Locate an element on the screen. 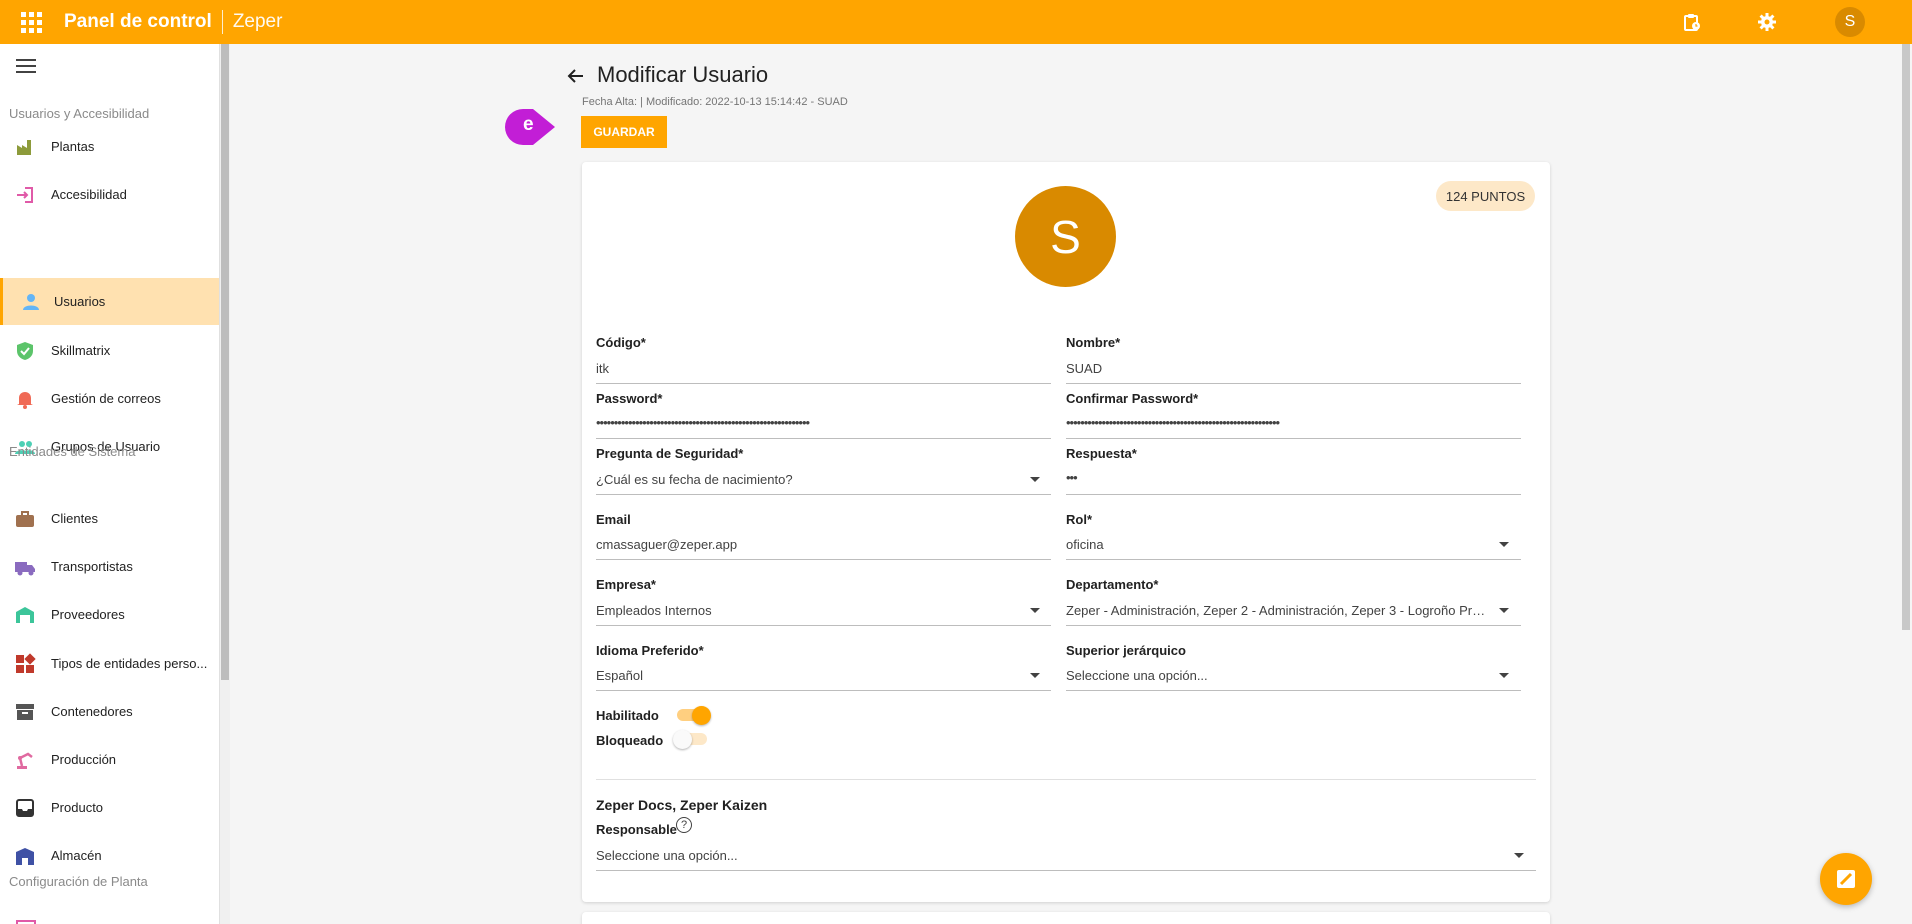 The width and height of the screenshot is (1912, 924). idioma-select: Español is located at coordinates (806, 675).